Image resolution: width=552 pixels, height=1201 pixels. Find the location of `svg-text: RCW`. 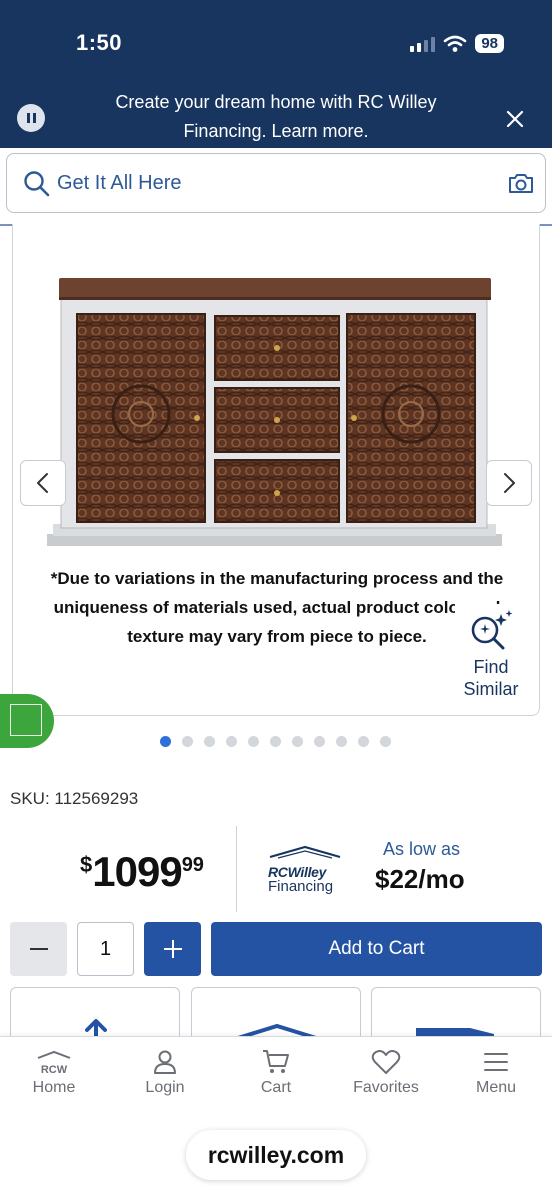

svg-text: RCW is located at coordinates (54, 1069).